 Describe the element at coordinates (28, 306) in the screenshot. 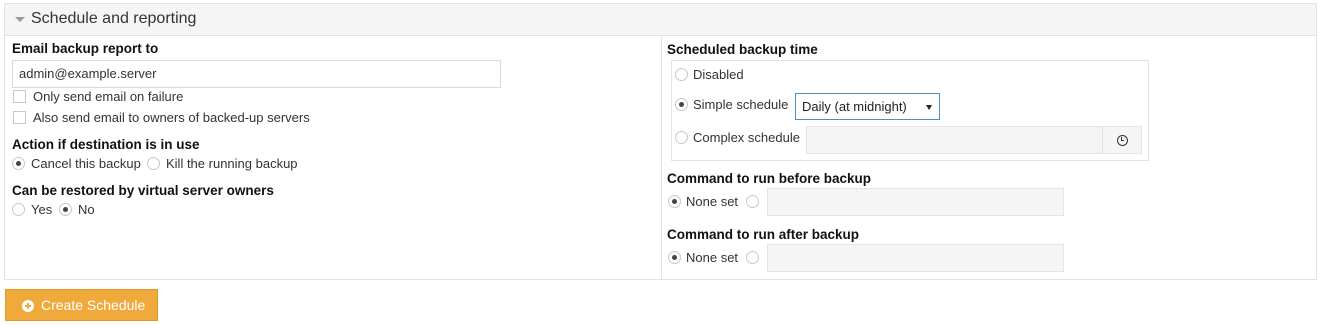

I see `plus-circle-icon` at that location.